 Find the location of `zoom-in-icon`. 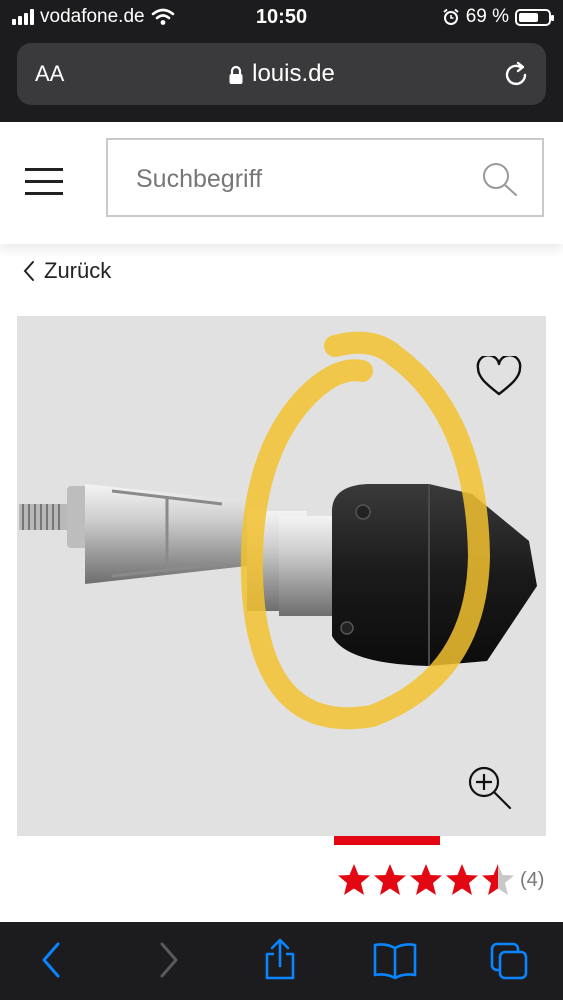

zoom-in-icon is located at coordinates (490, 788).